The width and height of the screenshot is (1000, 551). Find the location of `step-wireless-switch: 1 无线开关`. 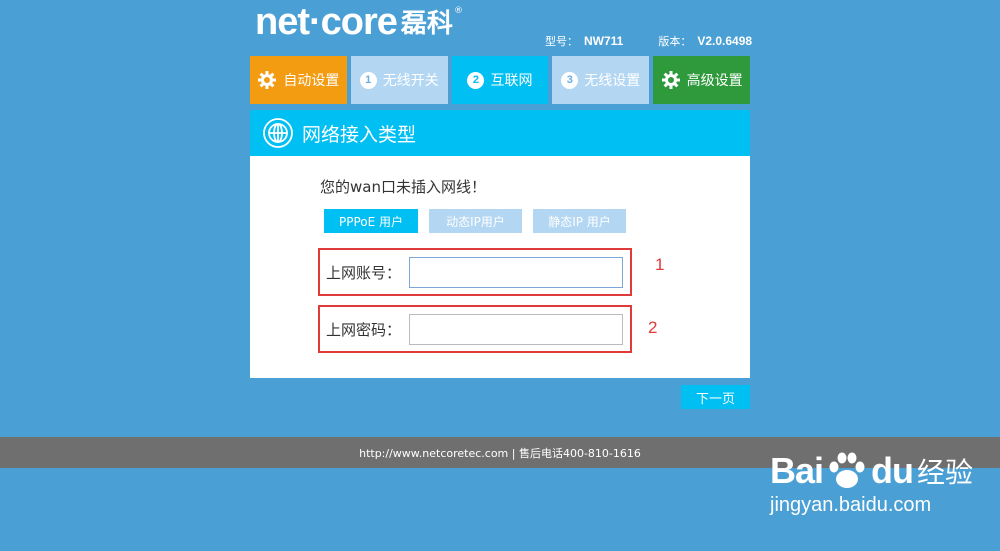

step-wireless-switch: 1 无线开关 is located at coordinates (399, 80).